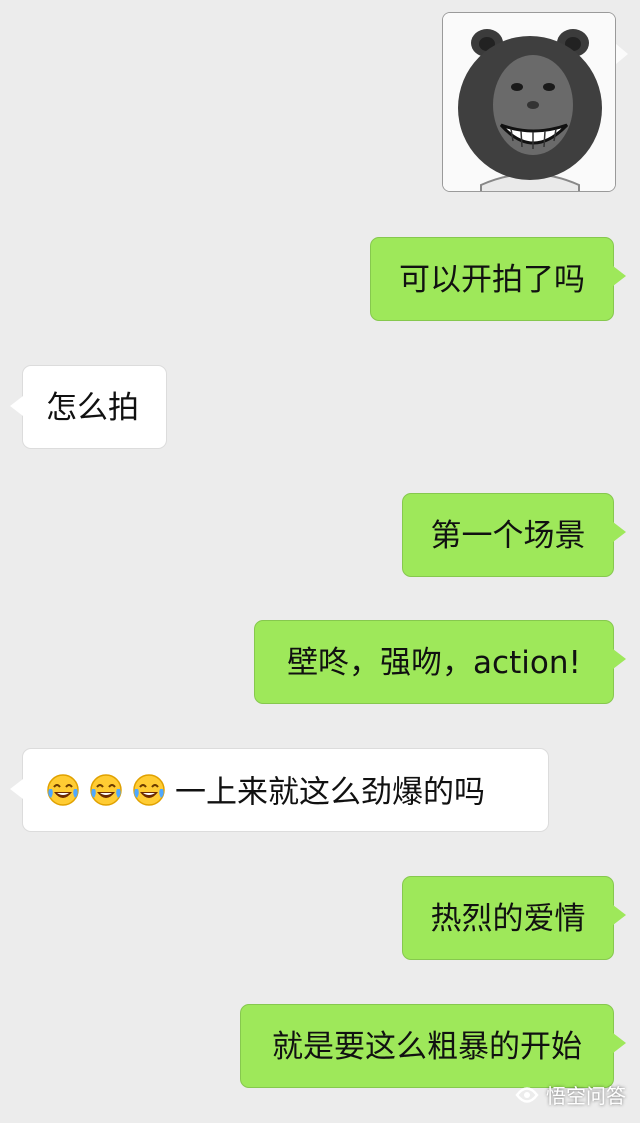 The image size is (640, 1123). Describe the element at coordinates (622, 54) in the screenshot. I see `sticker-bubble-tail` at that location.